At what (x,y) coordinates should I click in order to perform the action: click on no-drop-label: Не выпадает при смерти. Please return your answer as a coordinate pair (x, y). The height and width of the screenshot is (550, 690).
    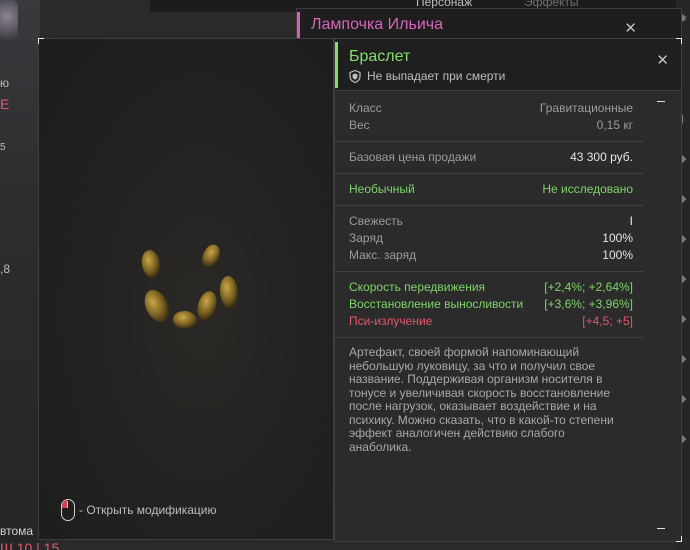
    Looking at the image, I should click on (436, 76).